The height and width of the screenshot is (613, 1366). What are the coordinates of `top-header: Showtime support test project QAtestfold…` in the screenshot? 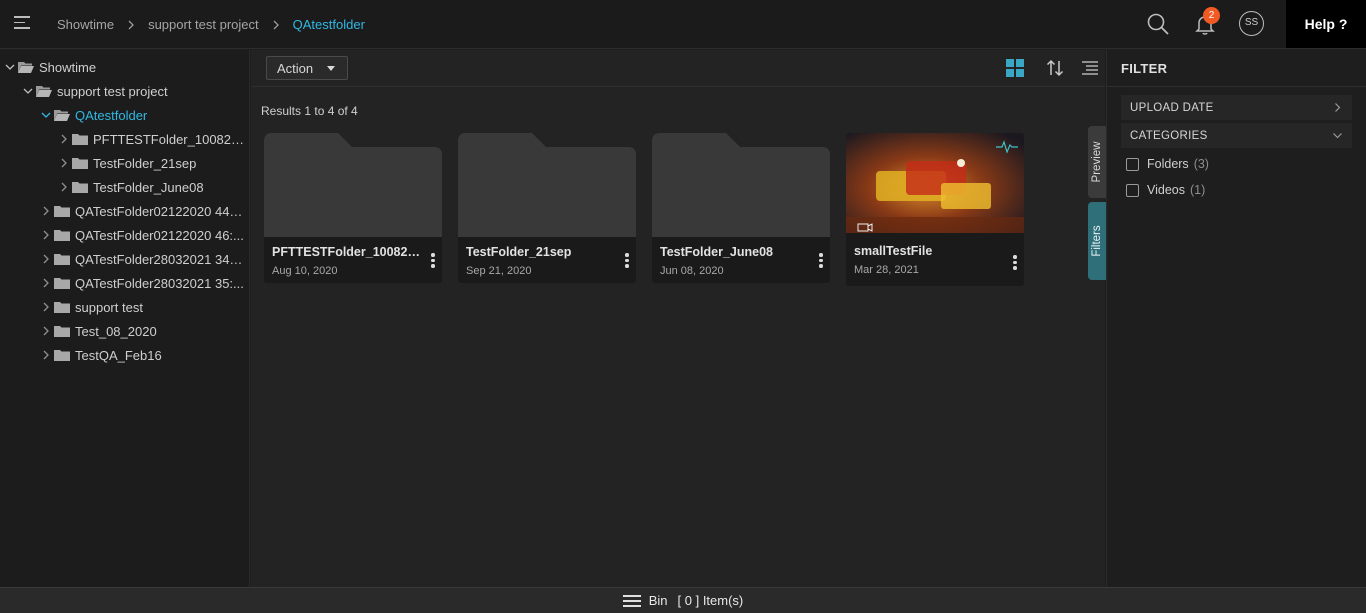 It's located at (683, 24).